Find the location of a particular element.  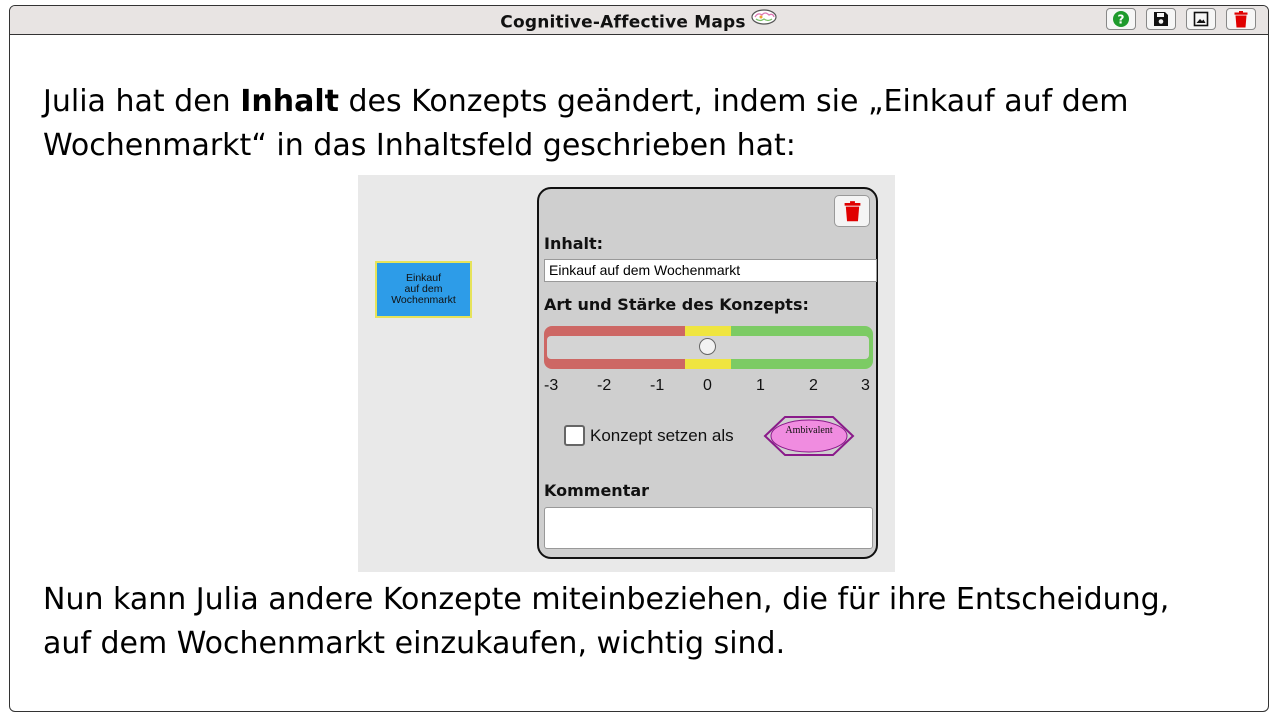

image-icon is located at coordinates (1201, 19).